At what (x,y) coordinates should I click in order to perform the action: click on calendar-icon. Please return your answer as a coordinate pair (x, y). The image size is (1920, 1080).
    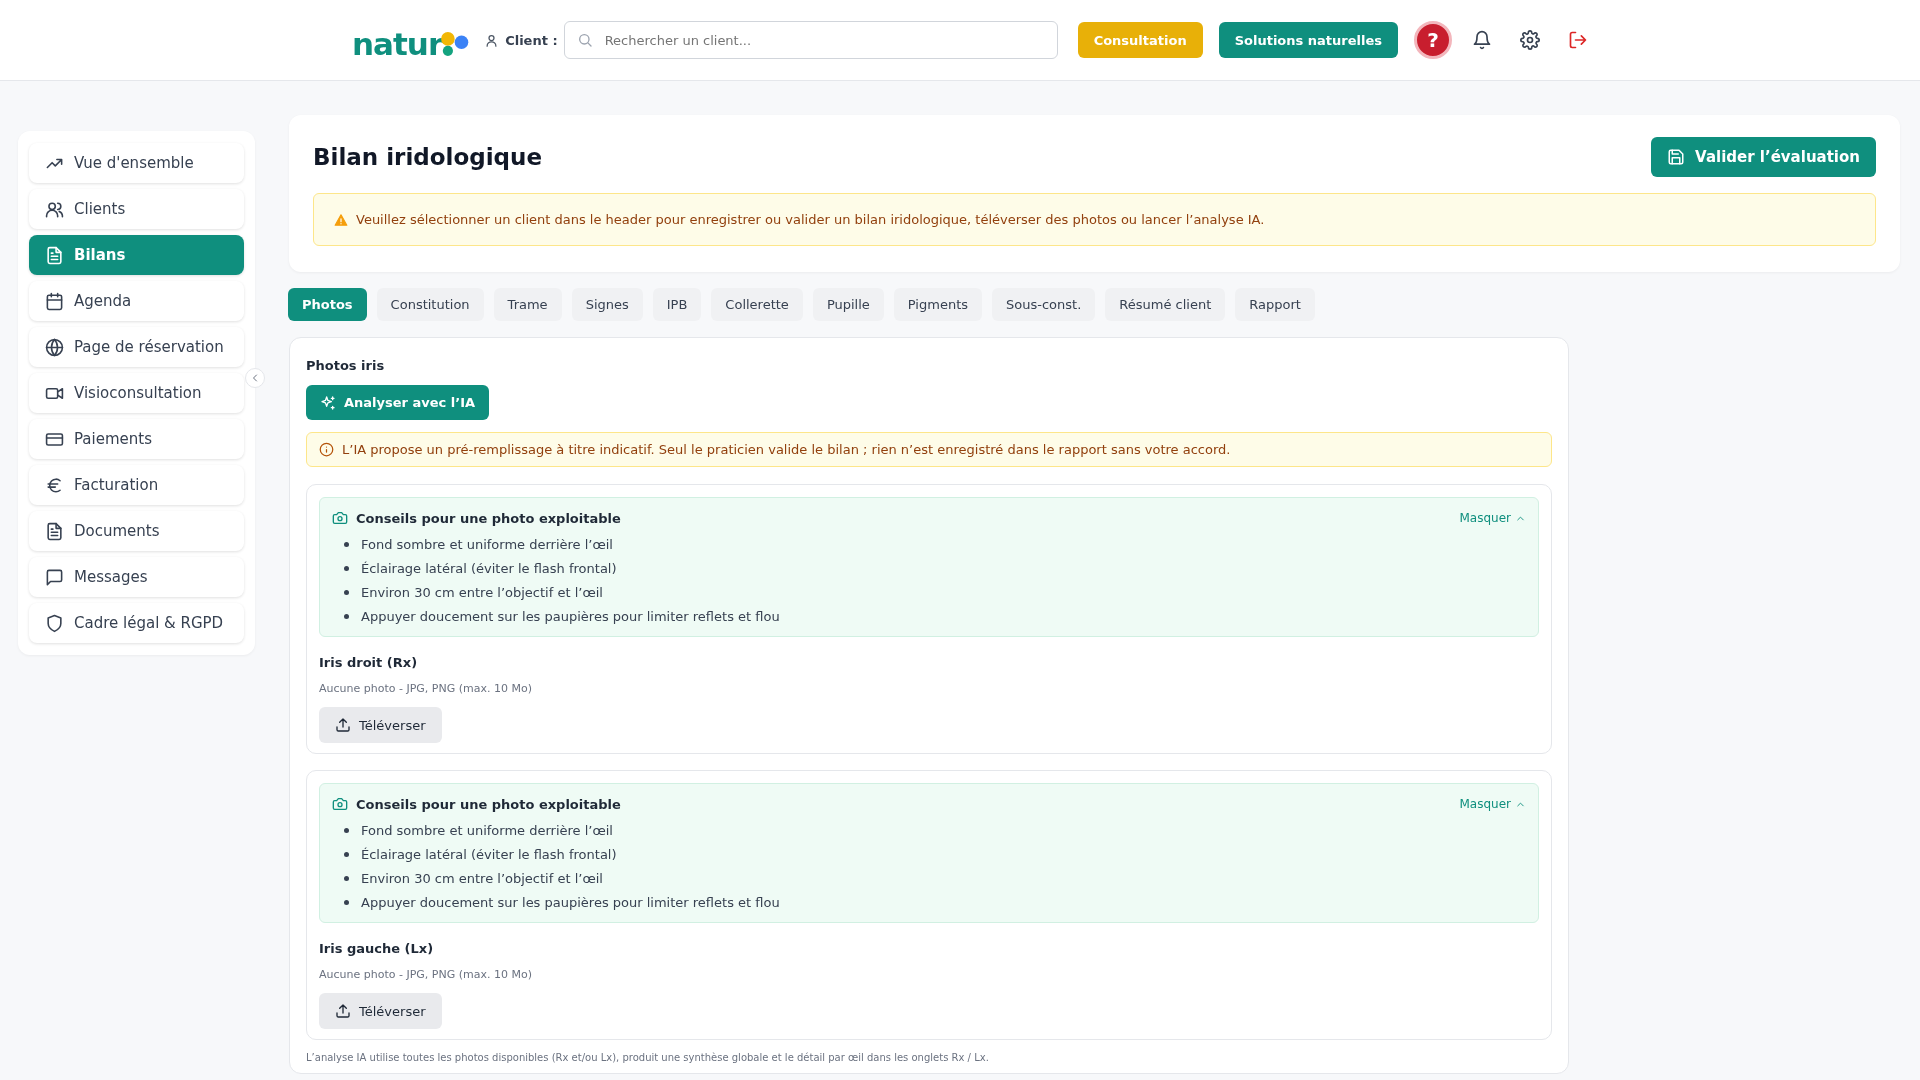
    Looking at the image, I should click on (54, 301).